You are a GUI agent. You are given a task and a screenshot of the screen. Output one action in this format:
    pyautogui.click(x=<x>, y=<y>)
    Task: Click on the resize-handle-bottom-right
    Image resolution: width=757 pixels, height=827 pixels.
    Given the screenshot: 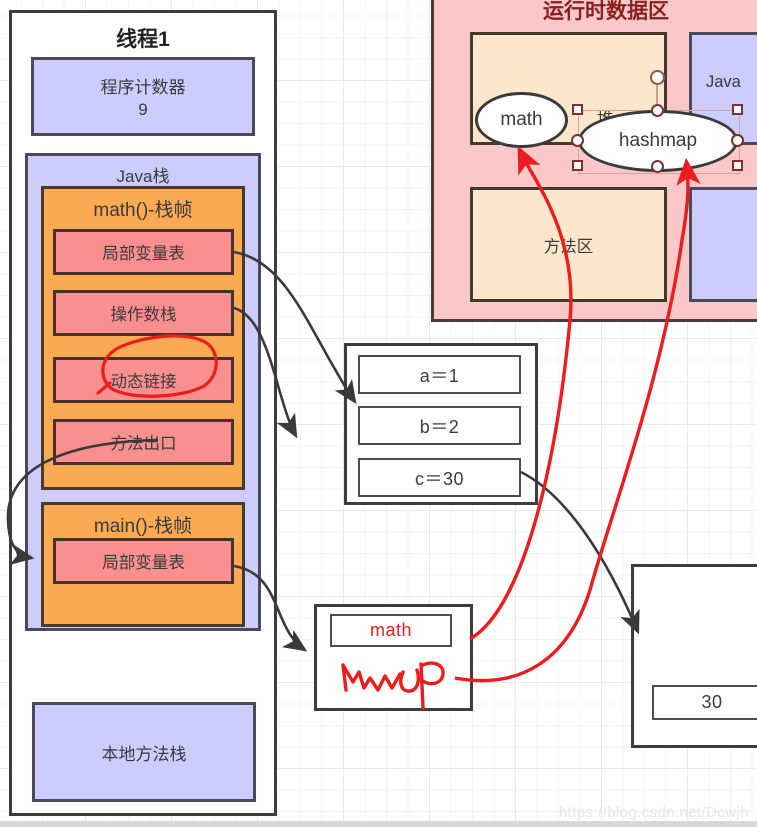 What is the action you would take?
    pyautogui.click(x=737, y=165)
    